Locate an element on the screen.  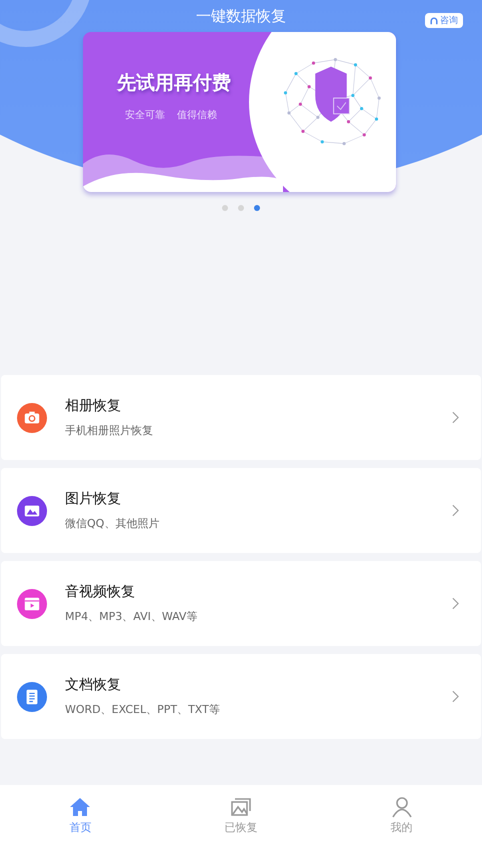
banner-headline: 先试用再付费 is located at coordinates (174, 83).